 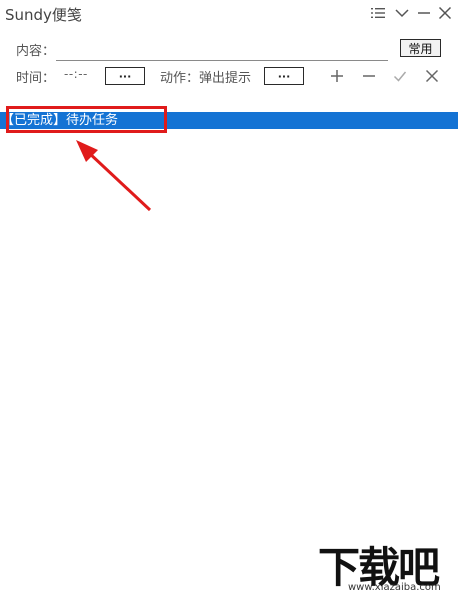 What do you see at coordinates (388, 564) in the screenshot?
I see `watermark-logo: 下载吧 www.xiazaiba.com` at bounding box center [388, 564].